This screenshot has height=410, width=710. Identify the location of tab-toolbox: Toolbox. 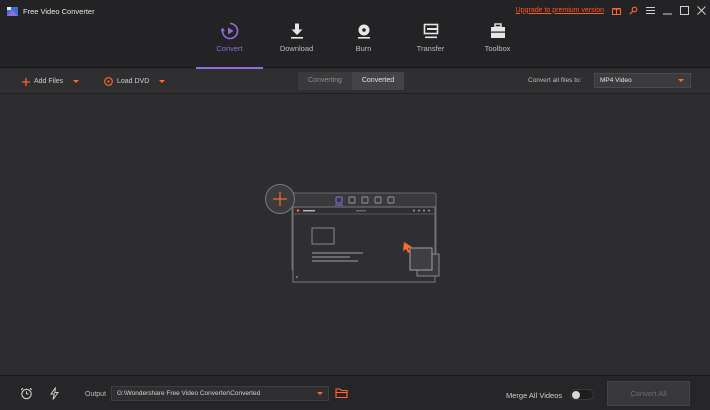
(497, 43).